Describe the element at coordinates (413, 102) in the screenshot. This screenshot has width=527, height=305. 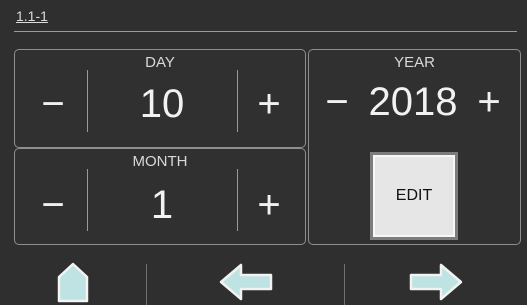
I see `year-value: 2018` at that location.